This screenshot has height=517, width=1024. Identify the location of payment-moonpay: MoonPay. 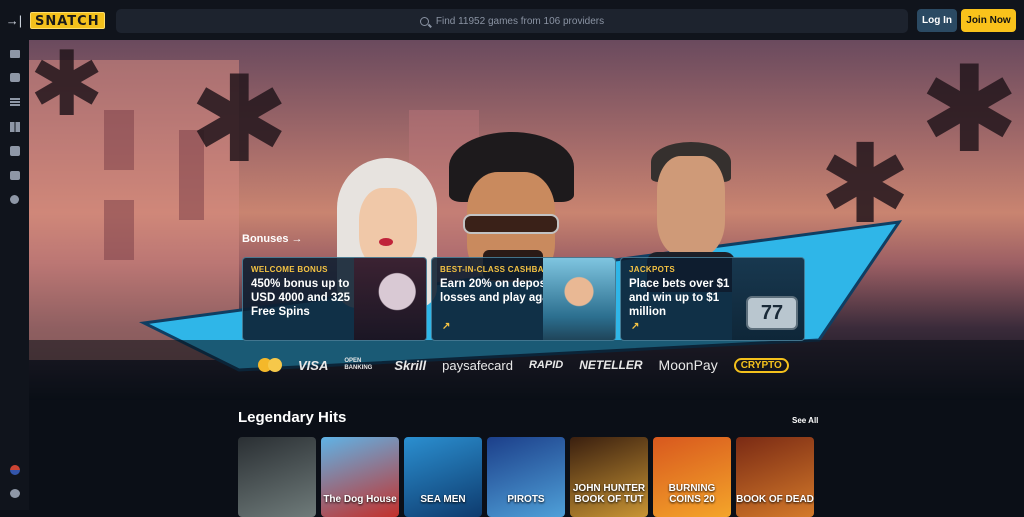
(688, 365).